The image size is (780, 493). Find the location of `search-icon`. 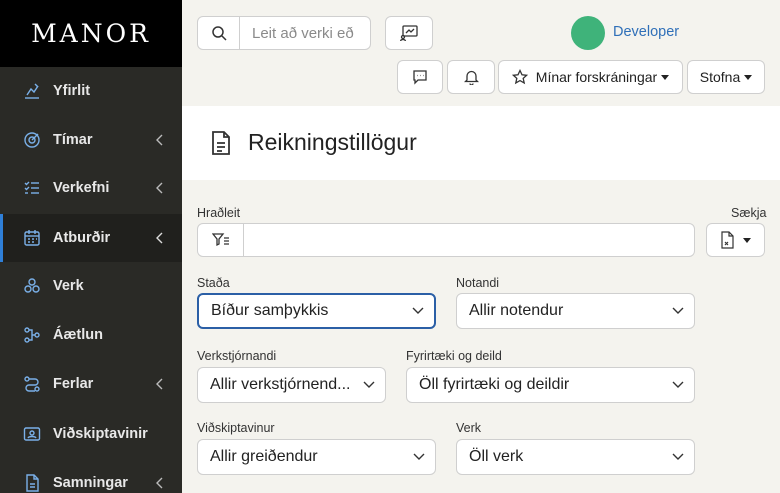

search-icon is located at coordinates (219, 33).